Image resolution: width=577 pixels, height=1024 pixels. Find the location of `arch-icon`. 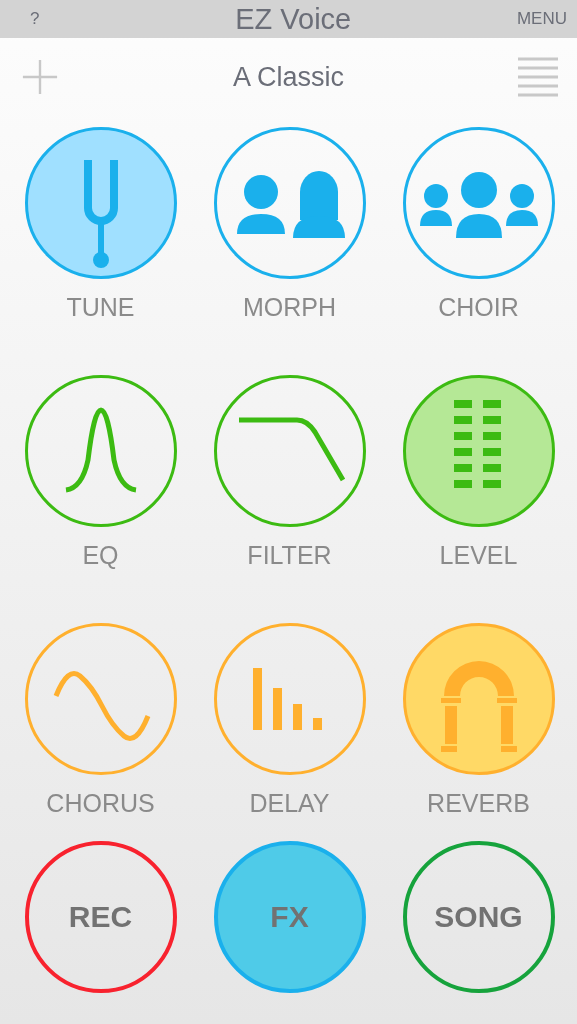

arch-icon is located at coordinates (478, 706).